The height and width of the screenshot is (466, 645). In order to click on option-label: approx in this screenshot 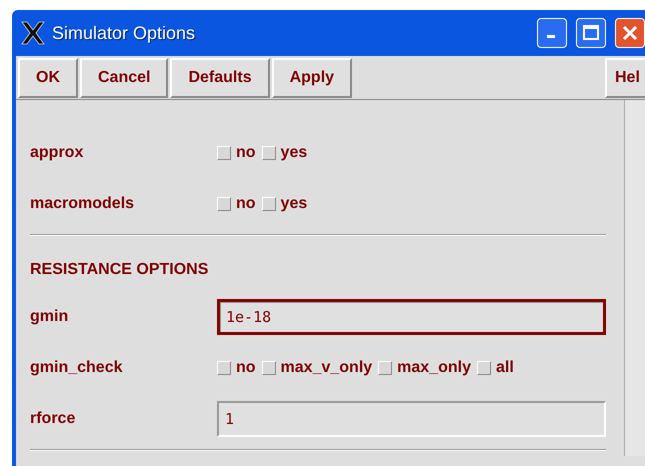, I will do `click(57, 153)`.